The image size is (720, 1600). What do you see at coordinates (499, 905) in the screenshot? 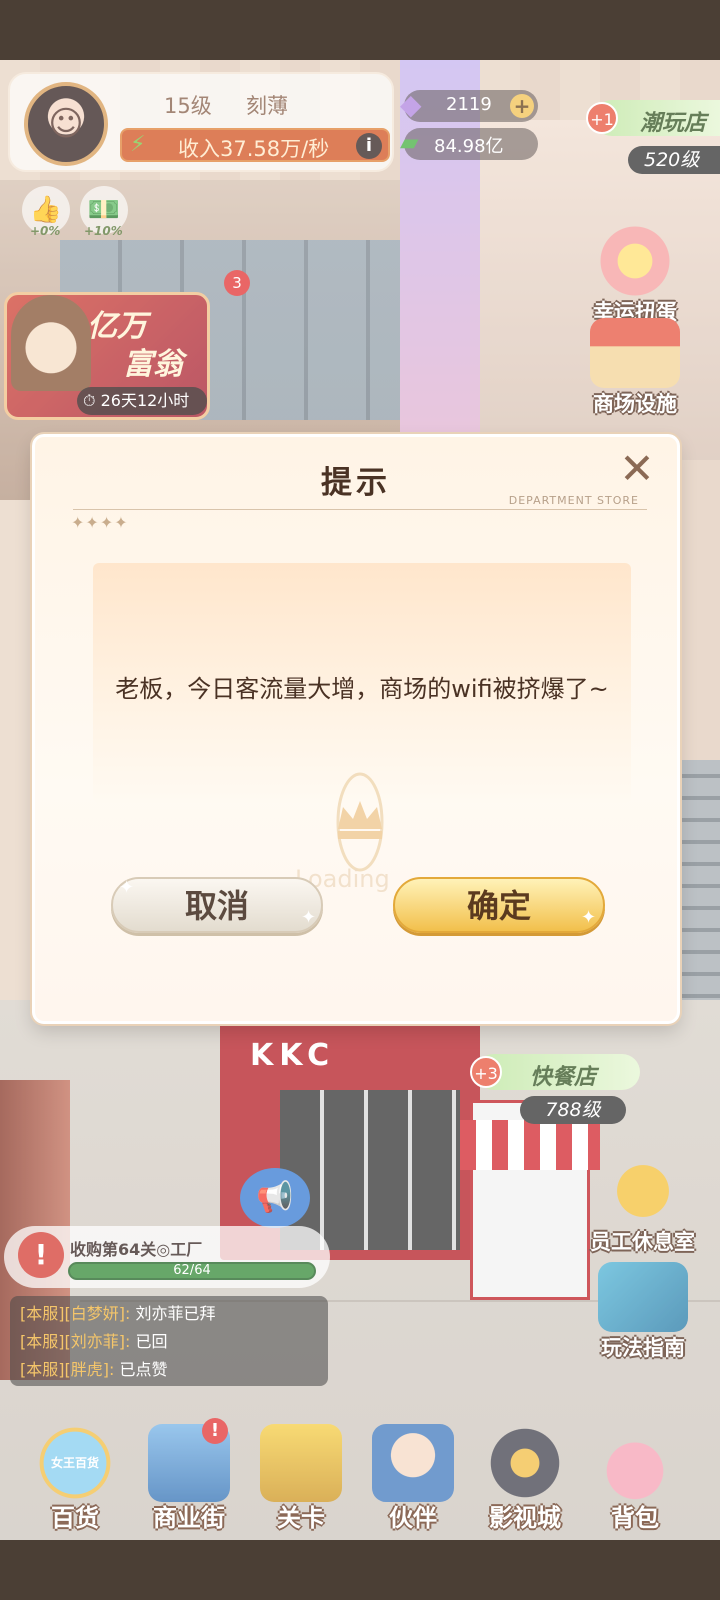
I see `confirm-button: 确定` at bounding box center [499, 905].